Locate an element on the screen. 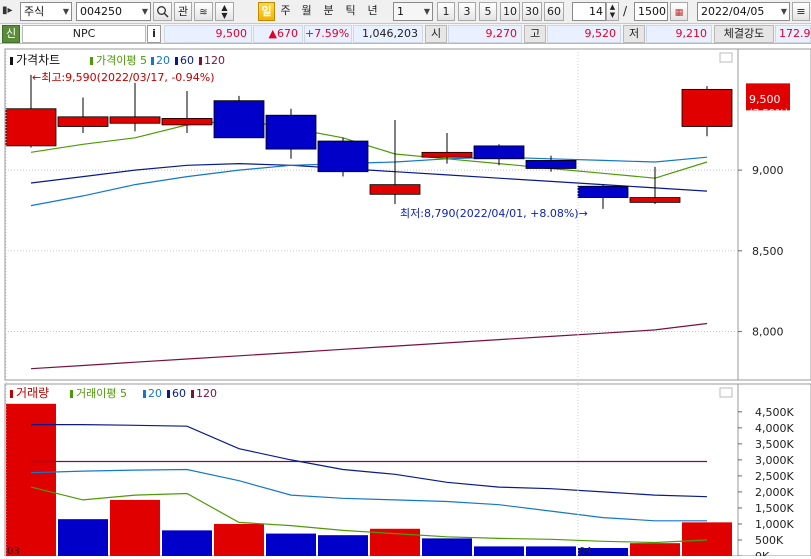  interval-10-button: 10 is located at coordinates (510, 11).